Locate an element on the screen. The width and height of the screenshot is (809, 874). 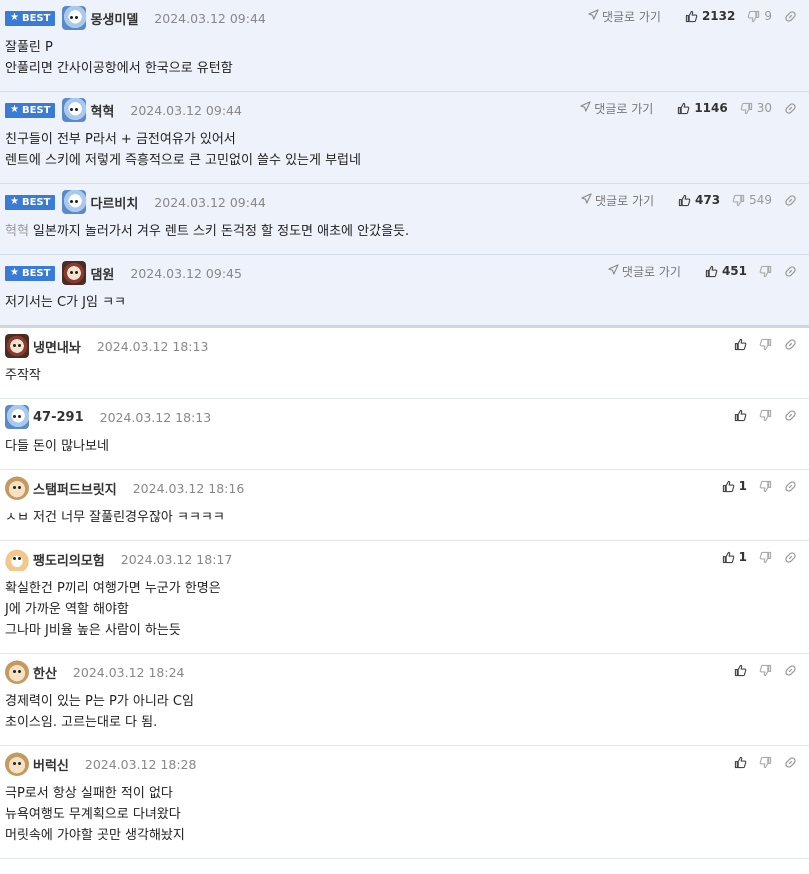
like-button: 2132 is located at coordinates (710, 16).